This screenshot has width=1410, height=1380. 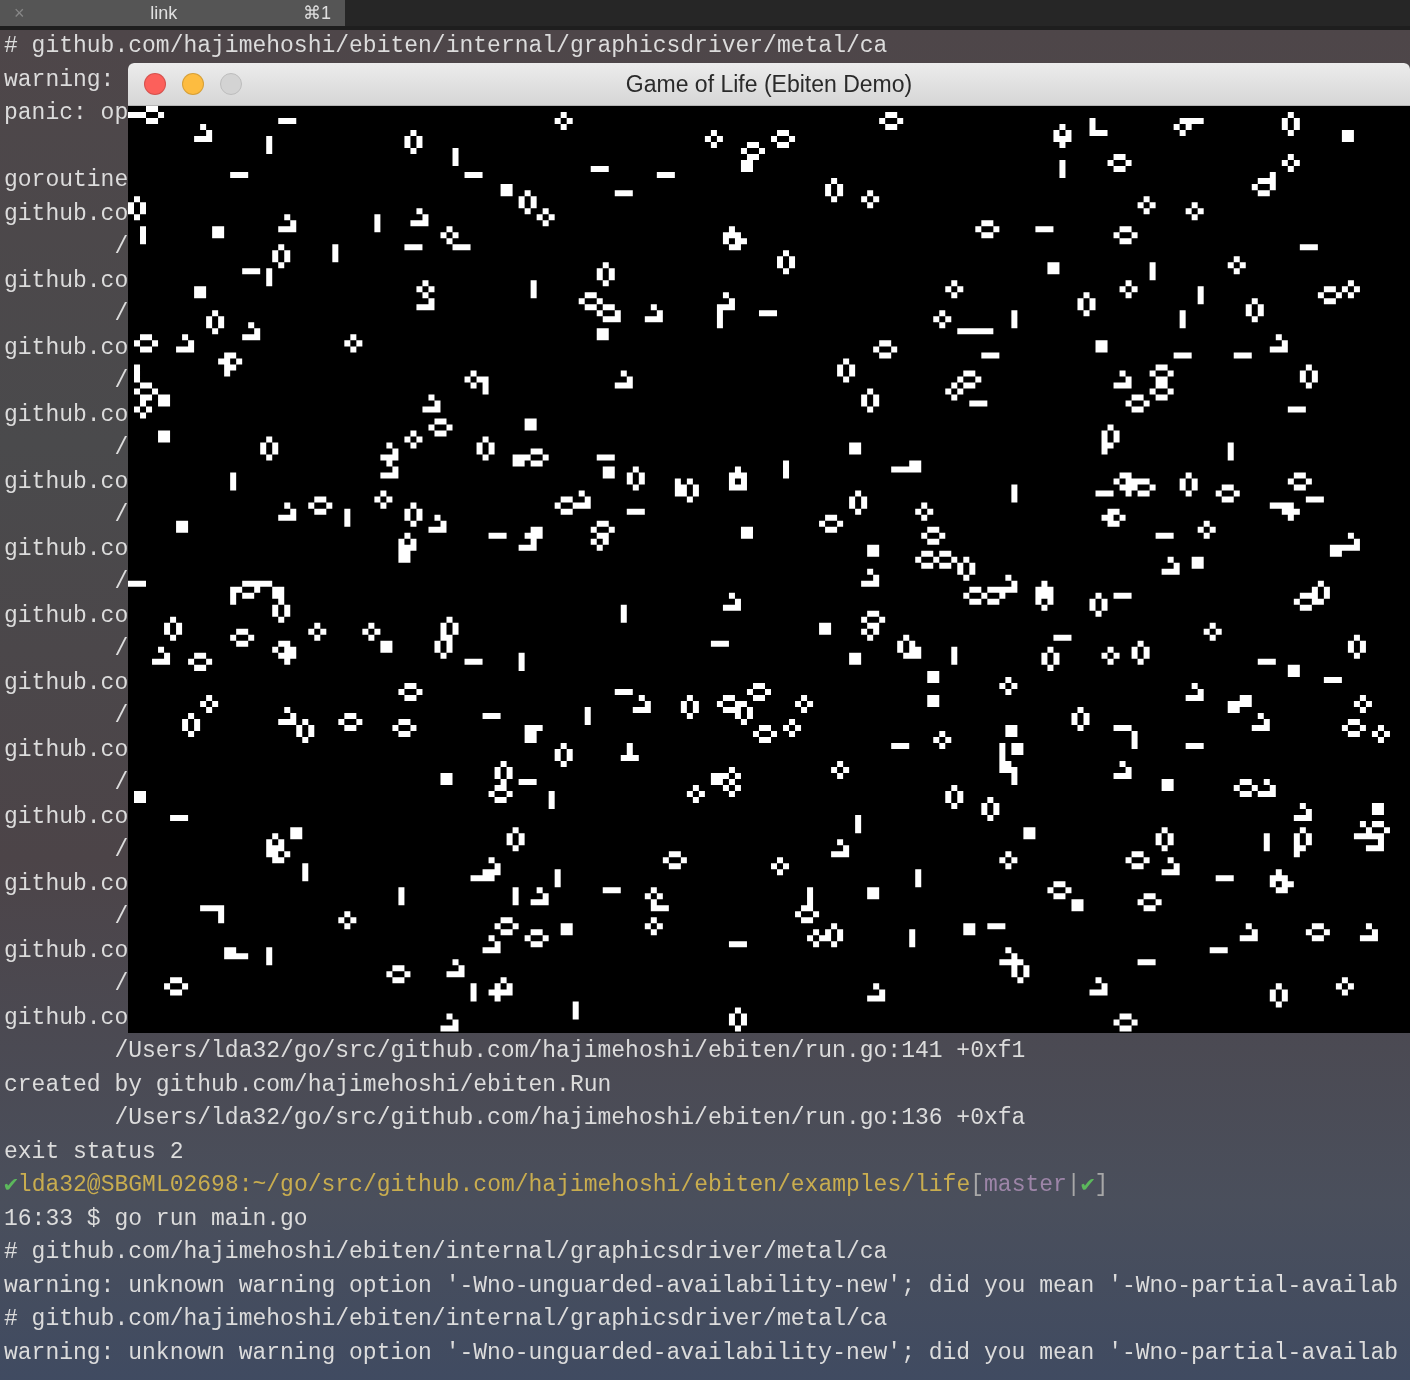 What do you see at coordinates (977, 1185) in the screenshot?
I see `prompt-text: [` at bounding box center [977, 1185].